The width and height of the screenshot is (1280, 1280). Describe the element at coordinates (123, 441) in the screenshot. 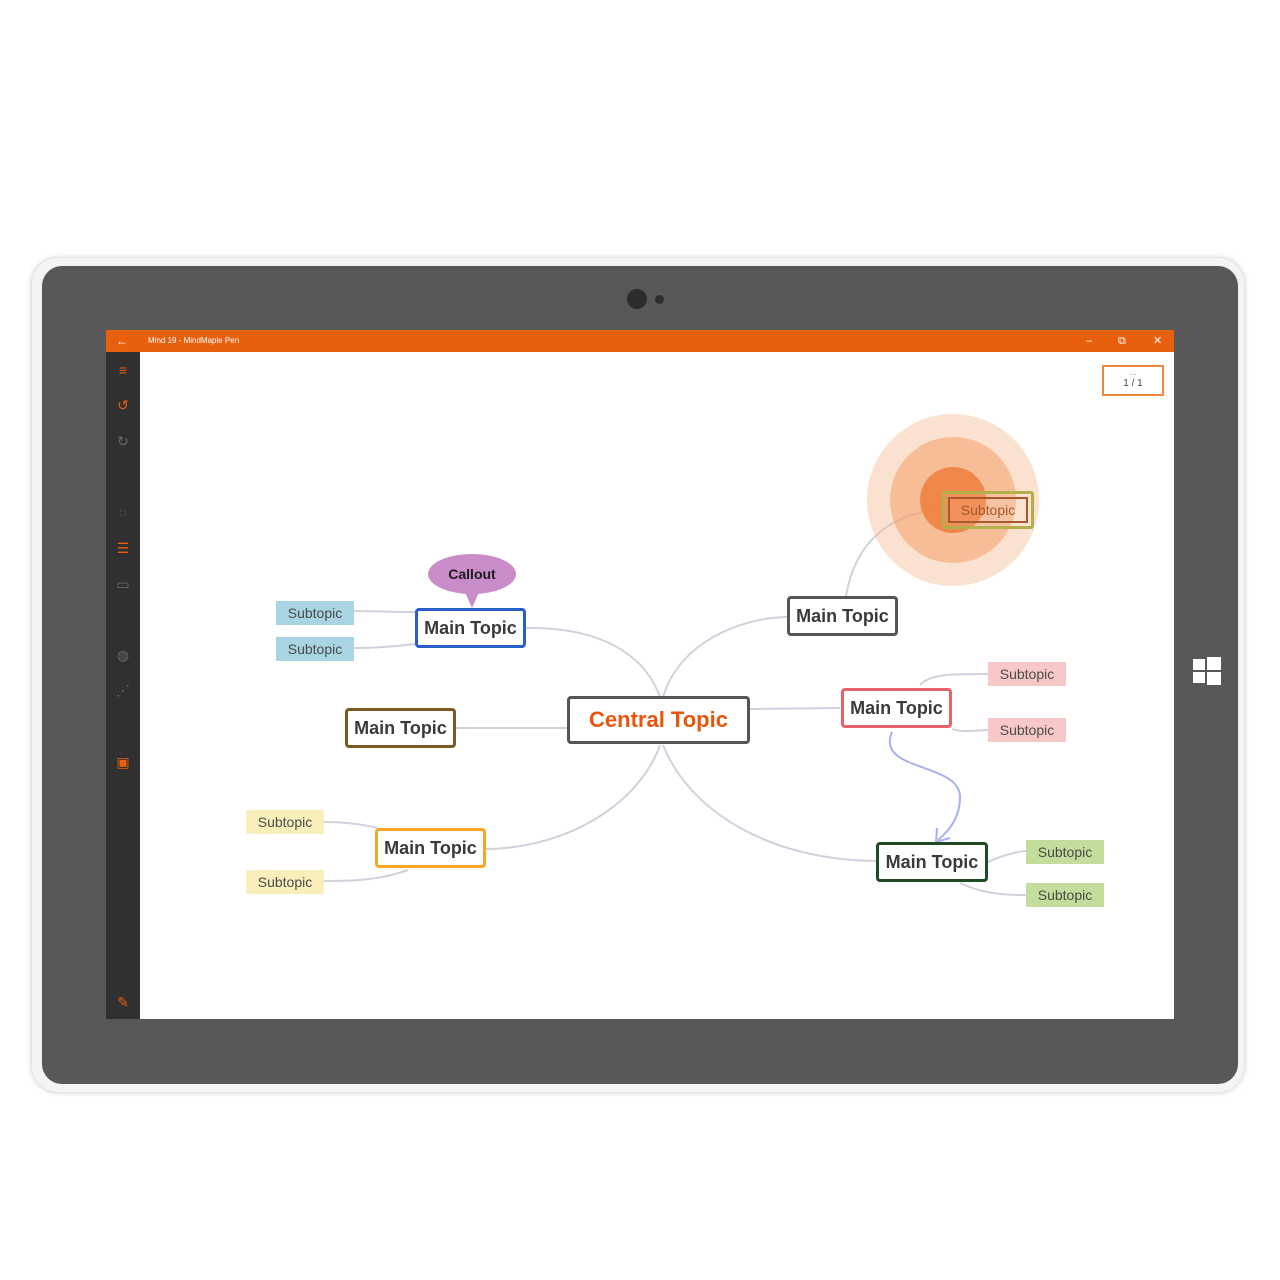

I see `redo-icon: ↻` at that location.